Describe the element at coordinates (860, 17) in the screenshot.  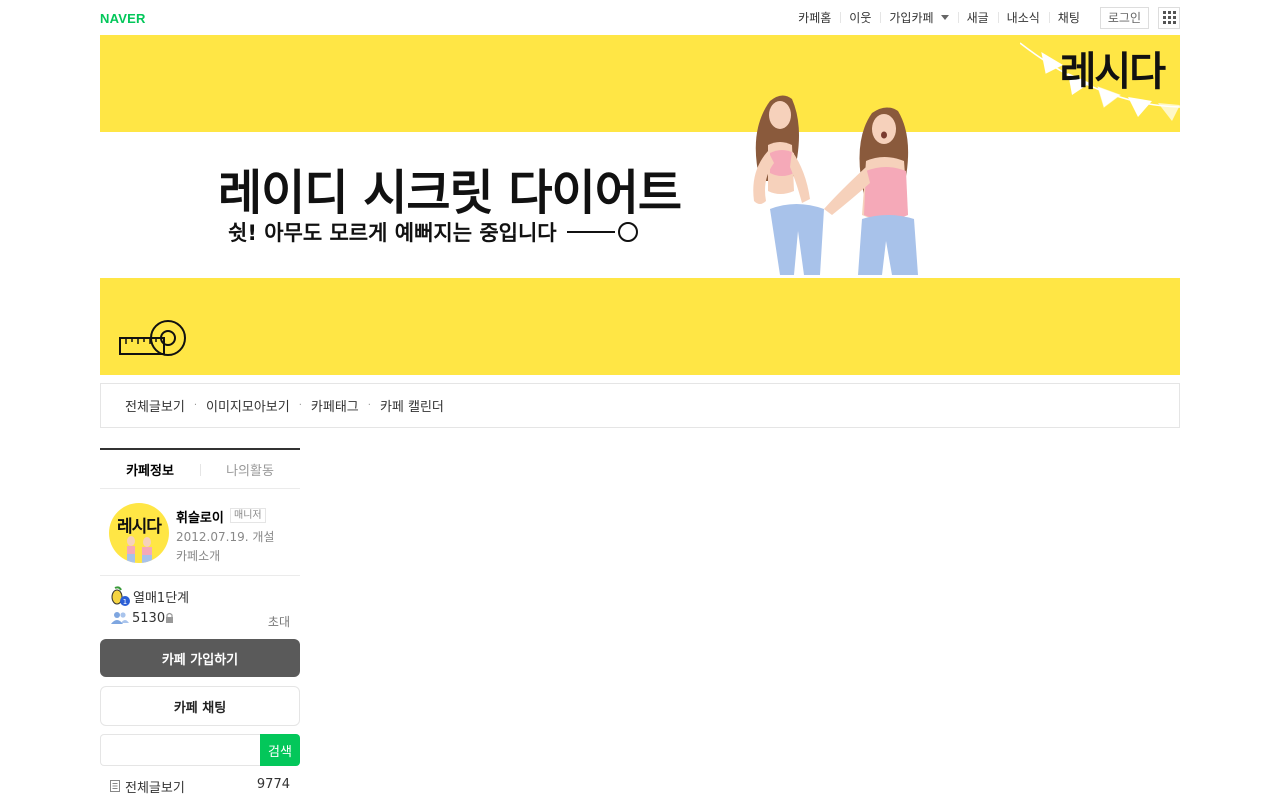
I see `gnb-item-neighbors: 이웃` at that location.